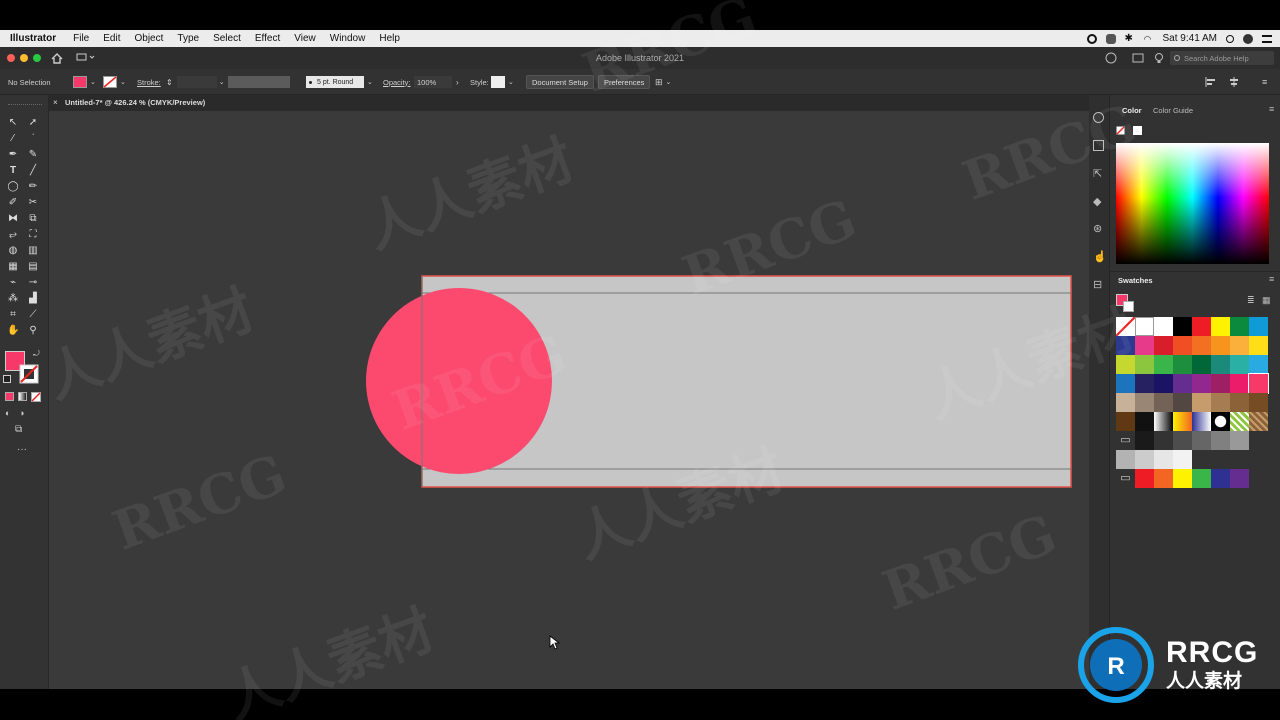 The width and height of the screenshot is (1280, 720). I want to click on variable-width-profile, so click(259, 82).